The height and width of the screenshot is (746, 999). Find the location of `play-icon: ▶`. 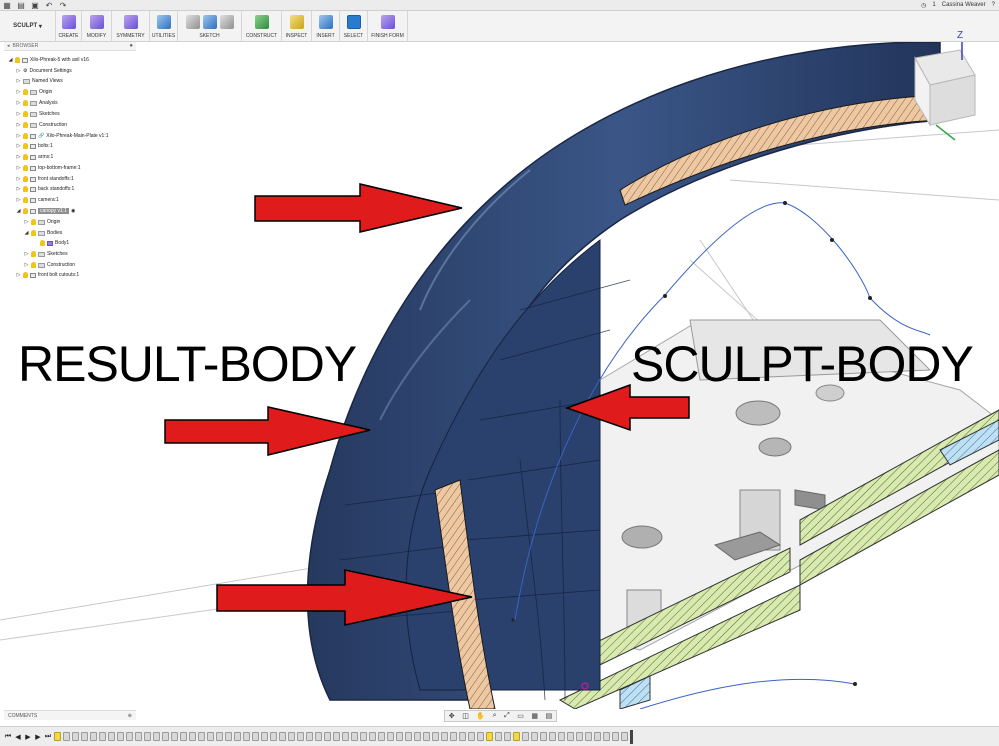

play-icon: ▶ is located at coordinates (28, 737).